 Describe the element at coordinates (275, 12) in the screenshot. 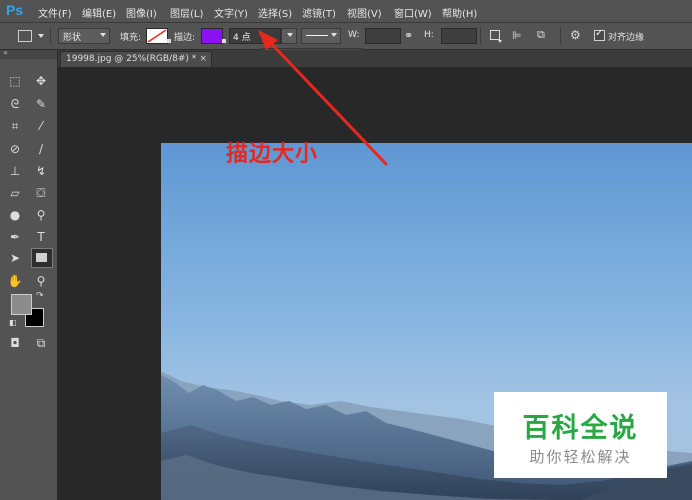

I see `menu-select: 选择(S)` at that location.